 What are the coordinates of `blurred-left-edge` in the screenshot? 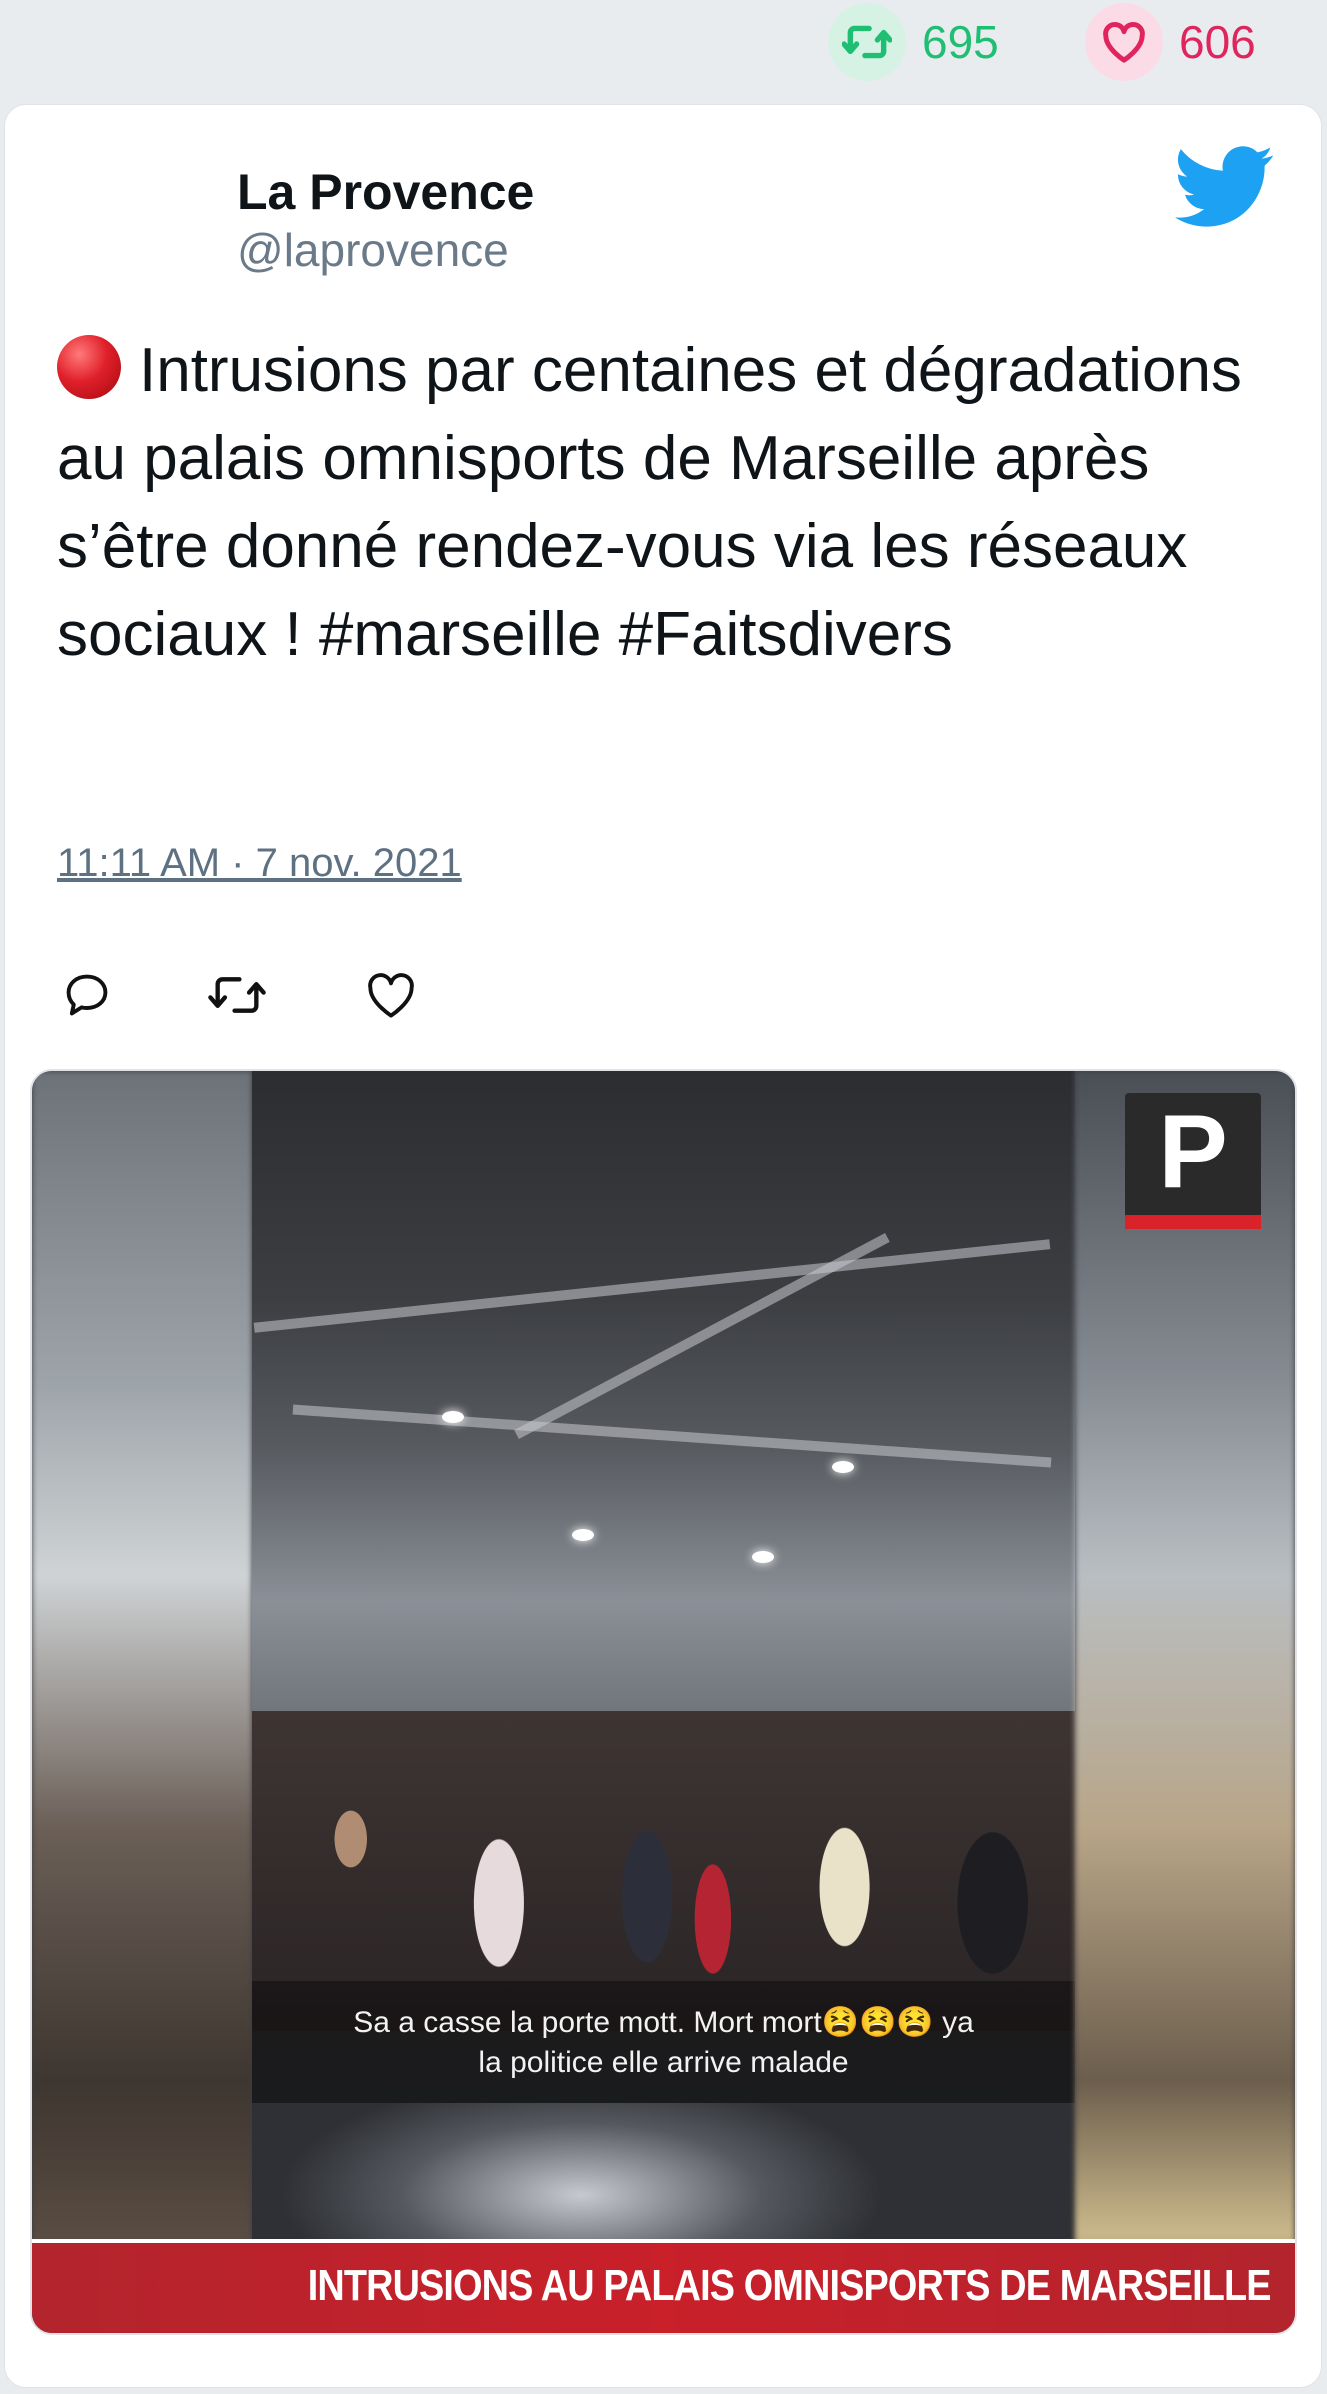 It's located at (142, 1702).